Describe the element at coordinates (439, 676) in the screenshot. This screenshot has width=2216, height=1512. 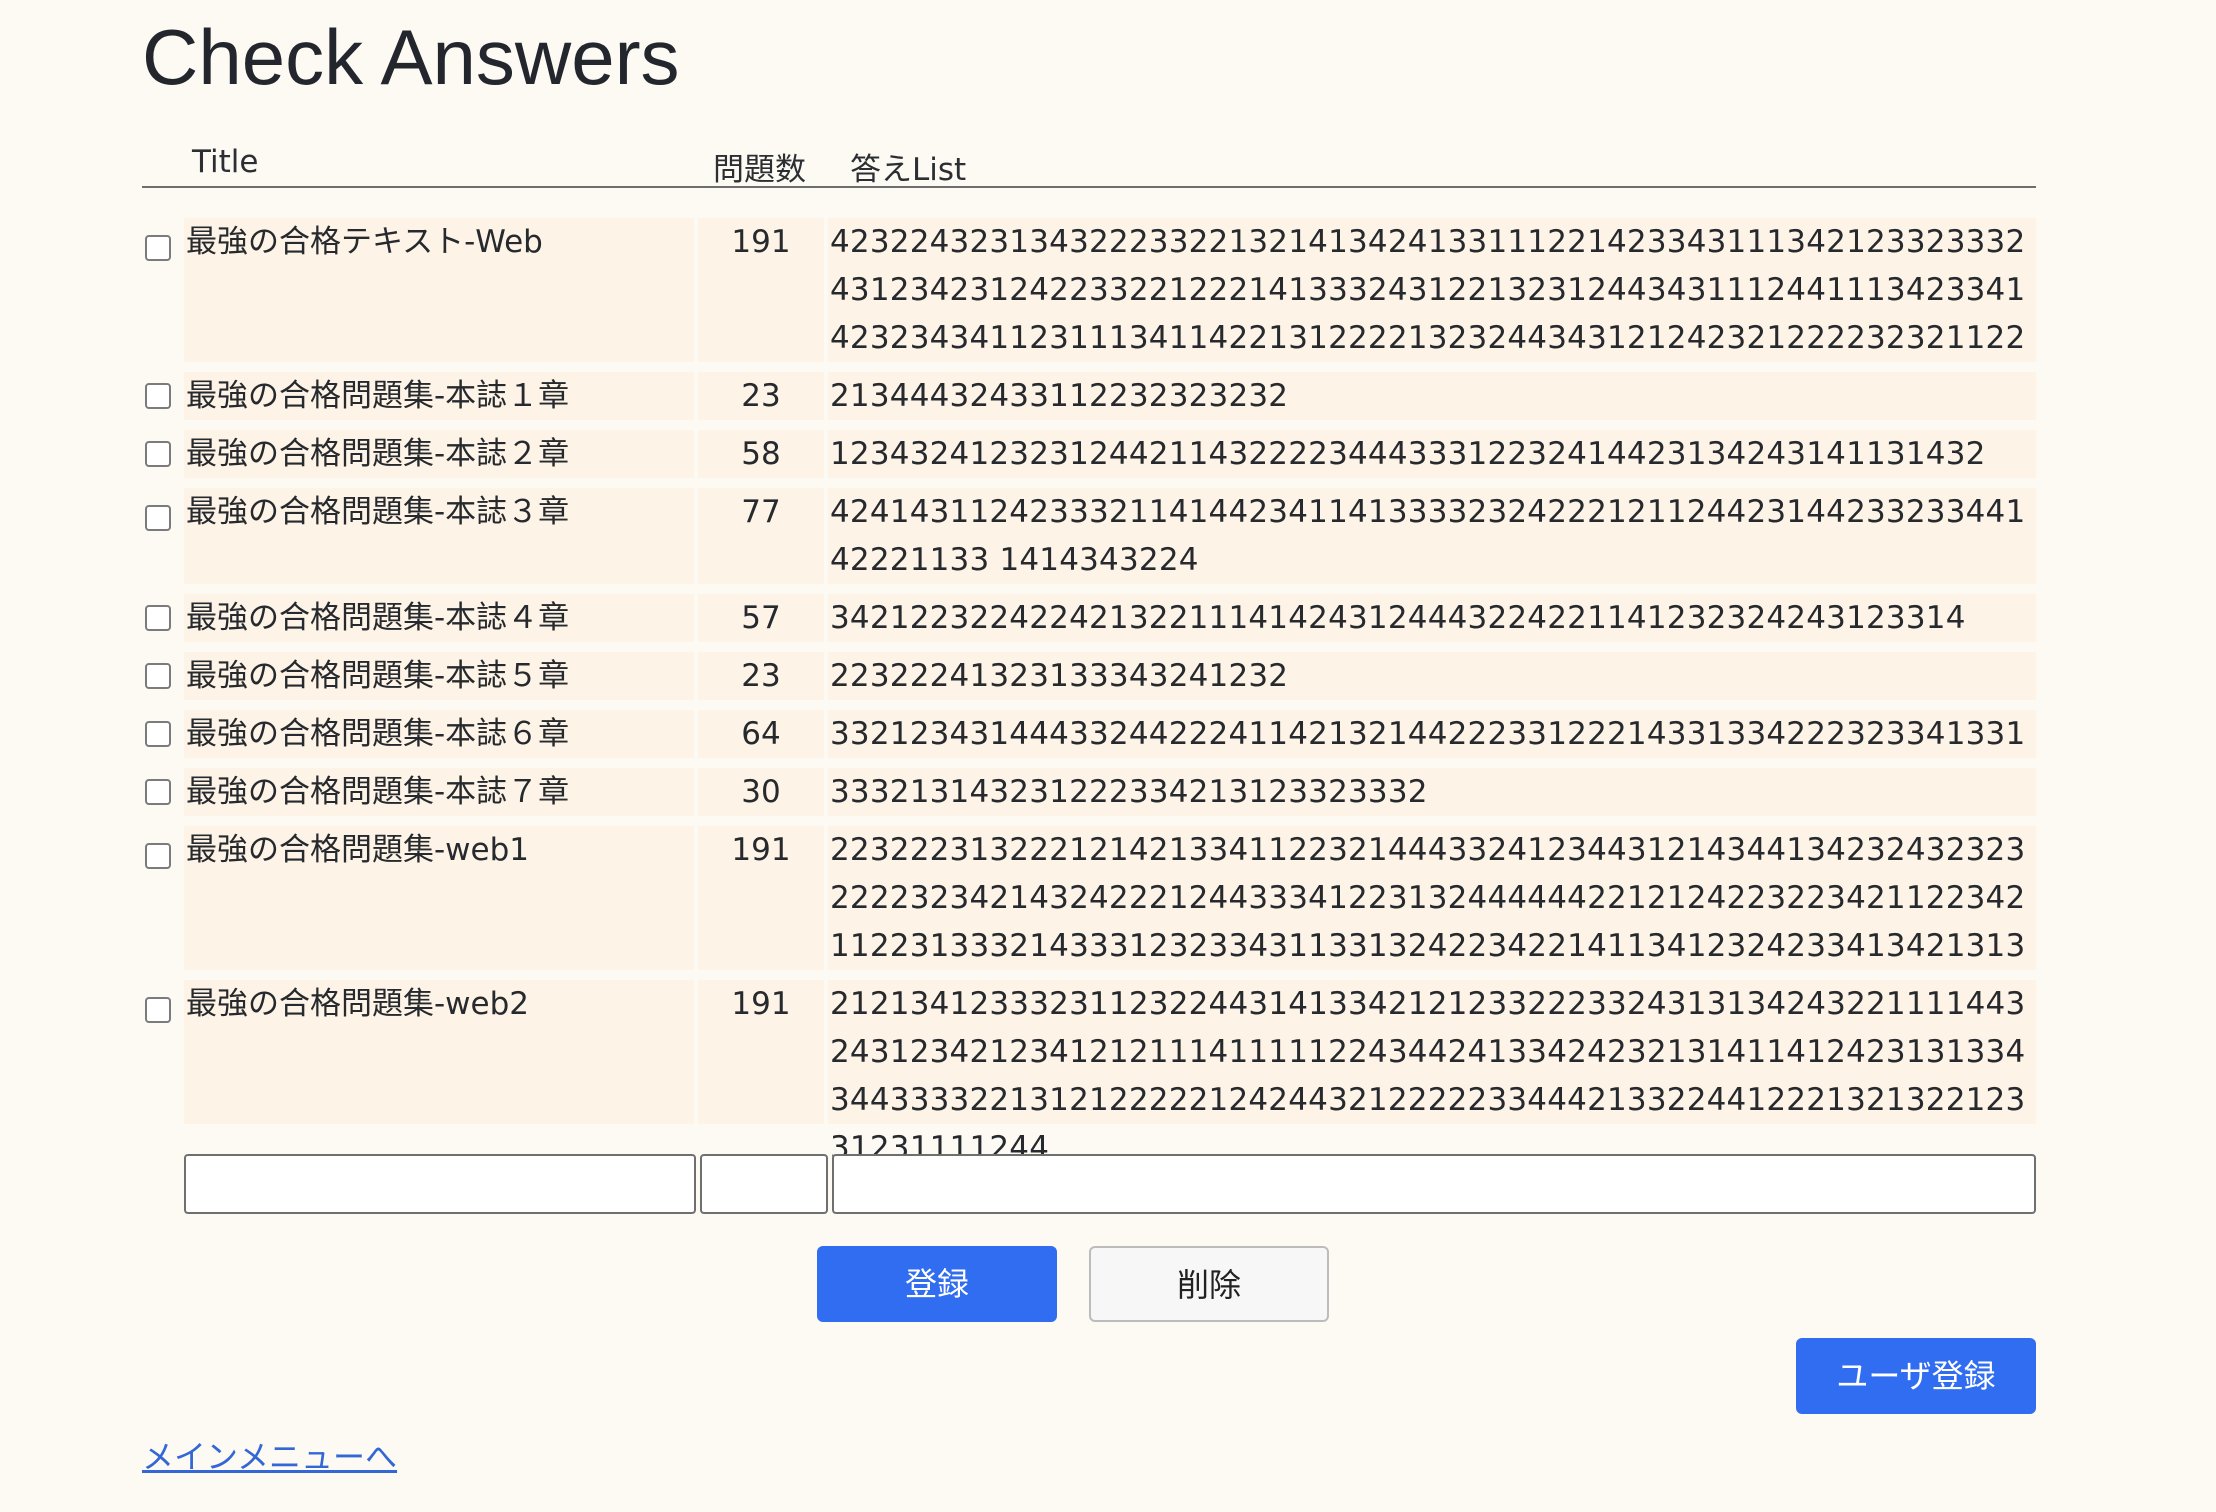
I see `row-title: 最強の合格問題集-本誌５章` at that location.